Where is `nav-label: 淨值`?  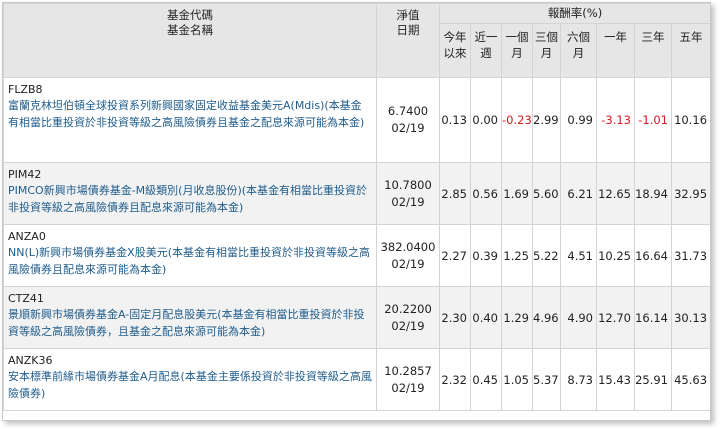 nav-label: 淨值 is located at coordinates (408, 15).